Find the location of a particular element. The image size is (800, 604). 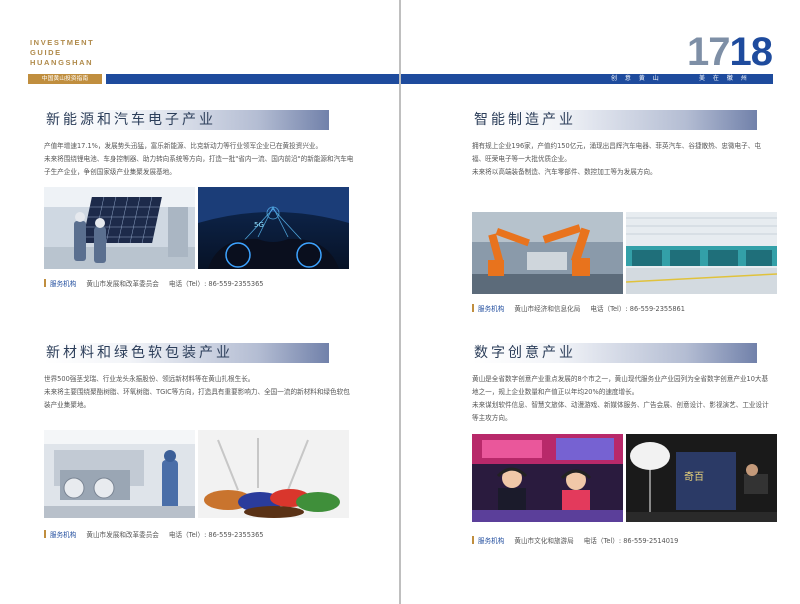

service-org: 黄山市经济和信息化局 is located at coordinates (547, 309).